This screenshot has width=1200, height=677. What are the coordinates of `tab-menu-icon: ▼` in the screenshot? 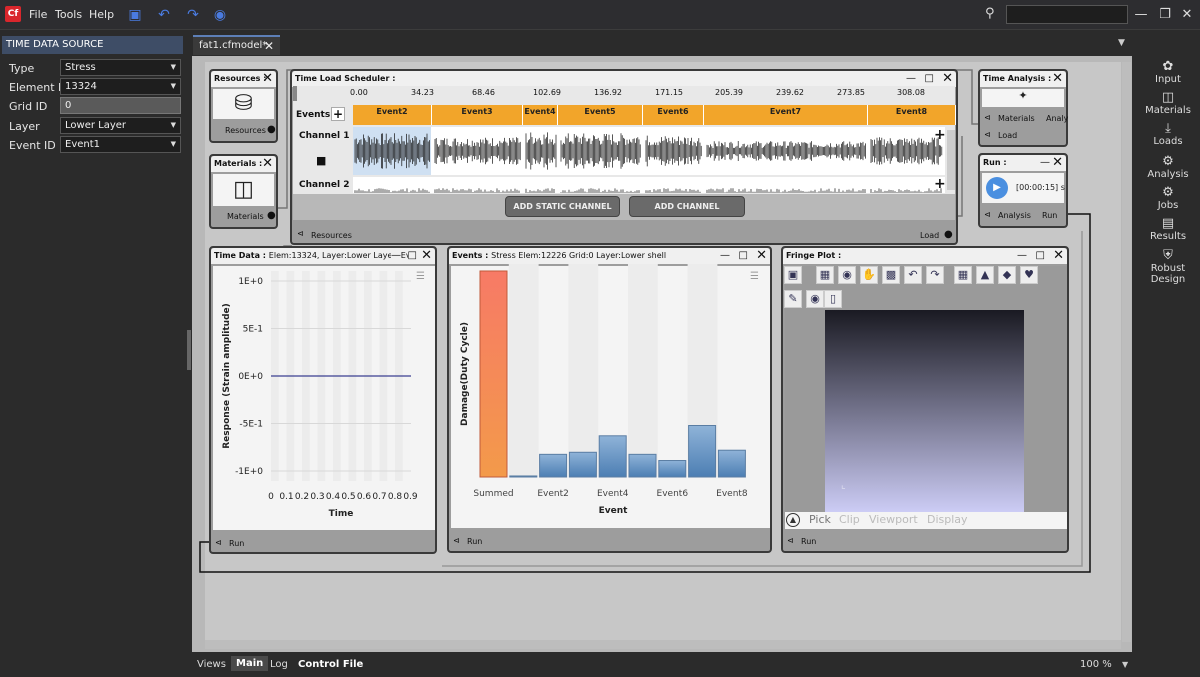 It's located at (1121, 43).